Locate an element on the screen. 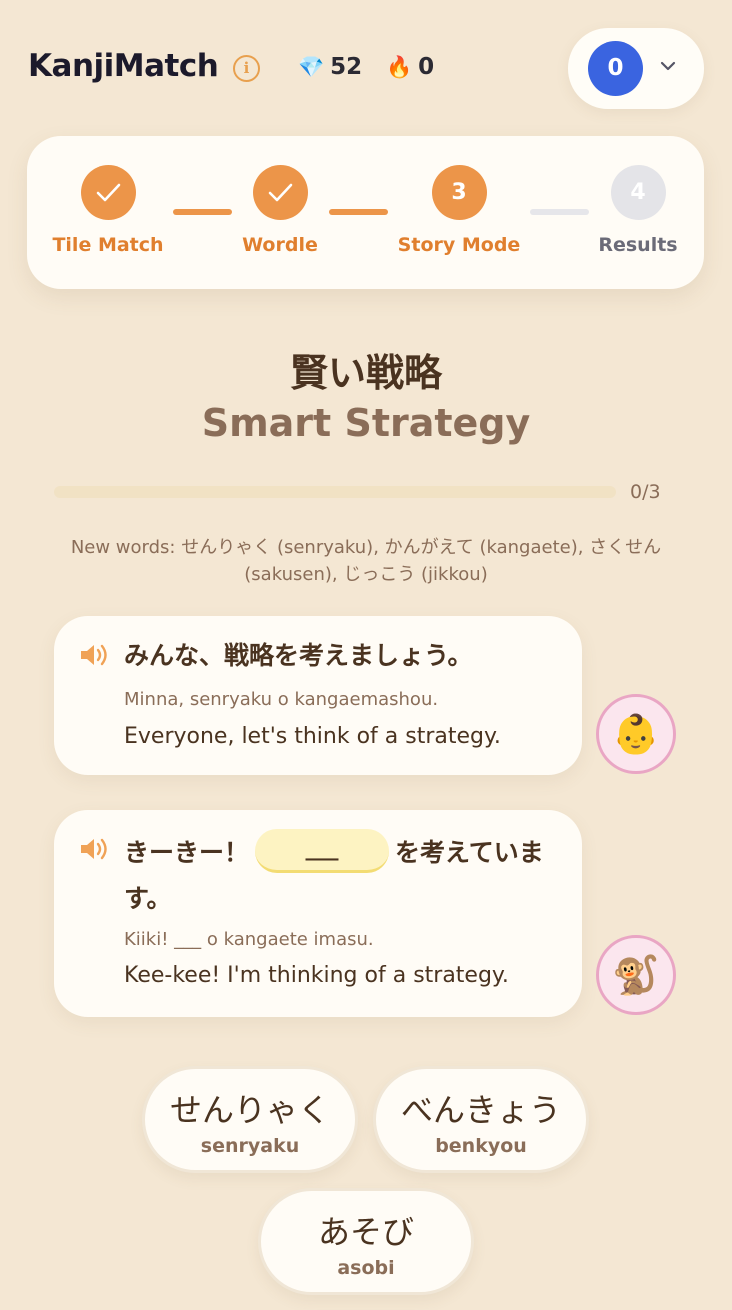 This screenshot has height=1310, width=732. dialogue-english: Kee-kee! I'm thinking of a strategy. is located at coordinates (316, 975).